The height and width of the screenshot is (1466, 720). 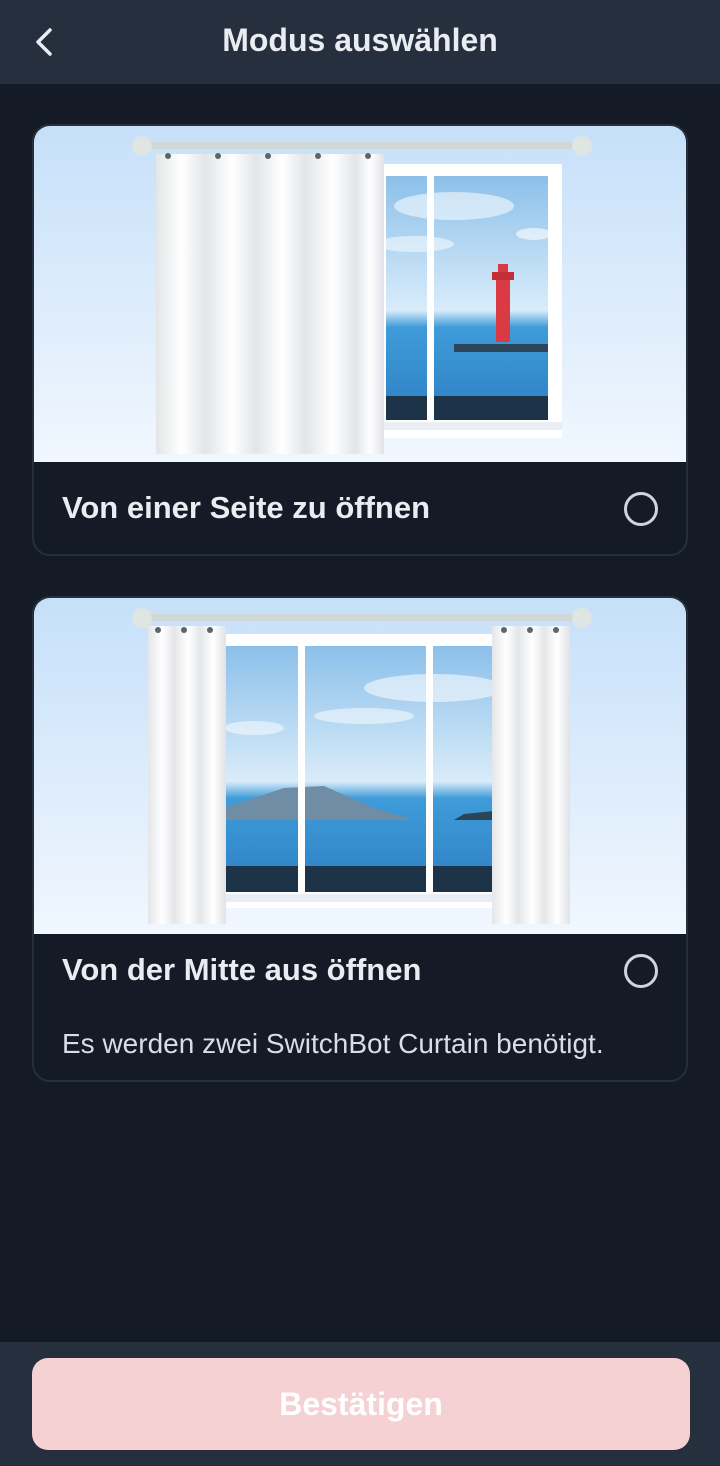 I want to click on option-label-from-middle: Von der Mitte aus öffnen, so click(x=242, y=969).